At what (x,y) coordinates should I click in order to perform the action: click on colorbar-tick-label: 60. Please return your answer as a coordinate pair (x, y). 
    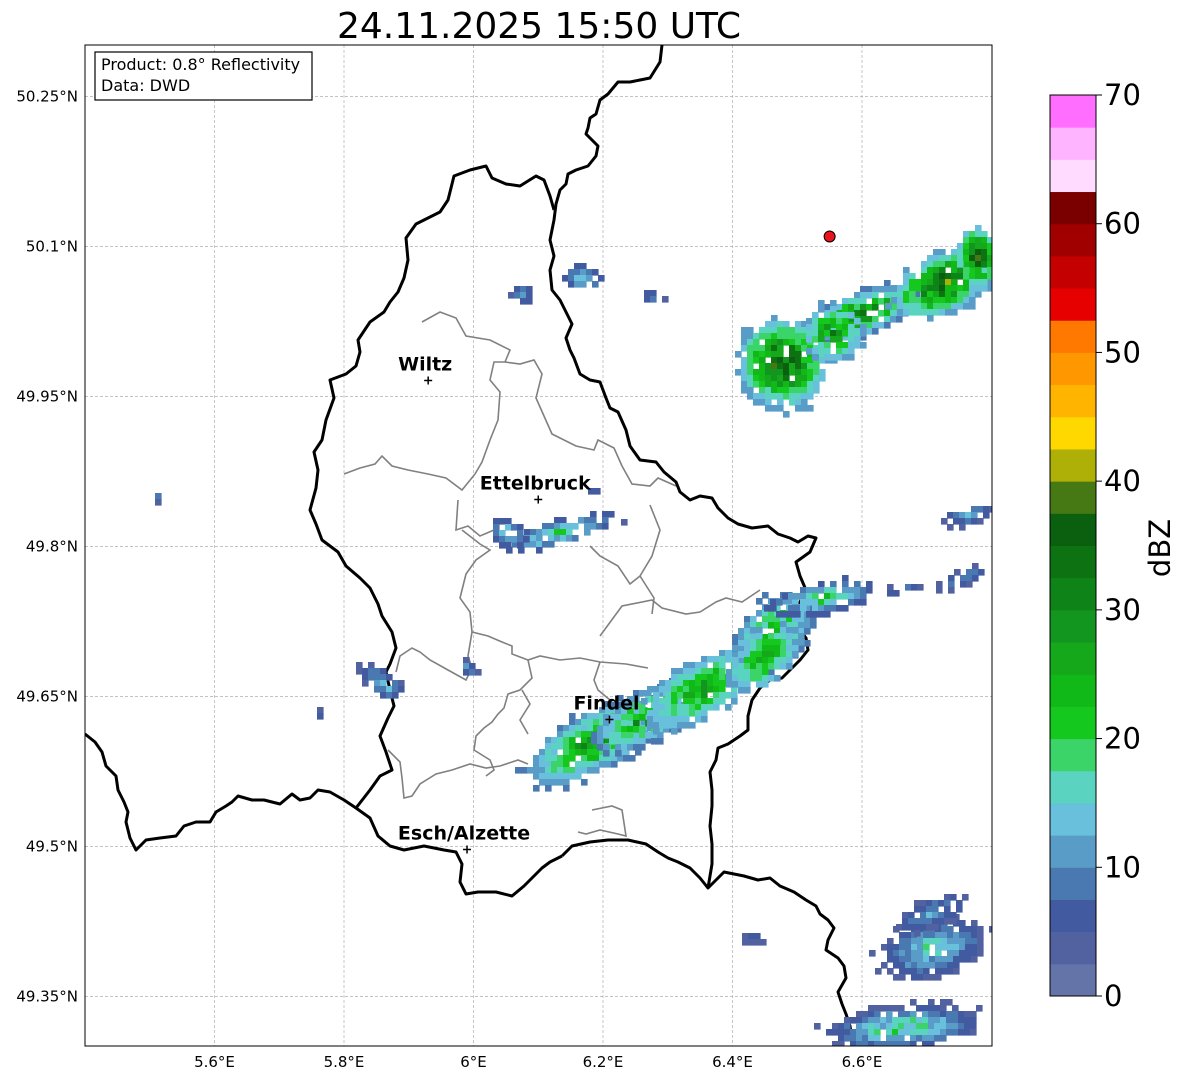
    Looking at the image, I should click on (1122, 224).